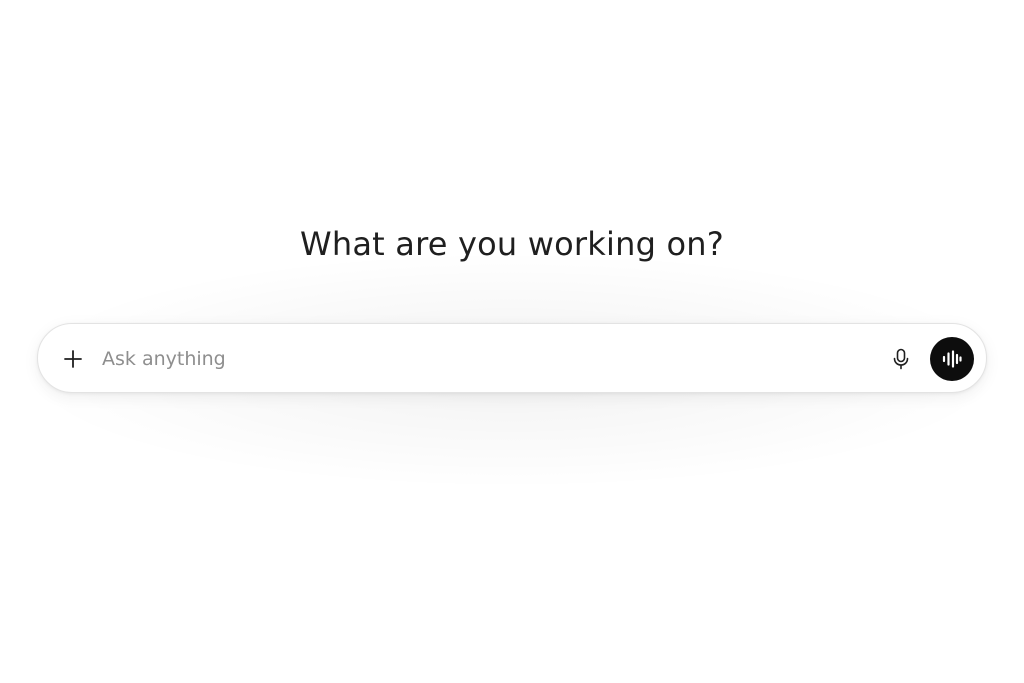  I want to click on prompt-composer, so click(512, 358).